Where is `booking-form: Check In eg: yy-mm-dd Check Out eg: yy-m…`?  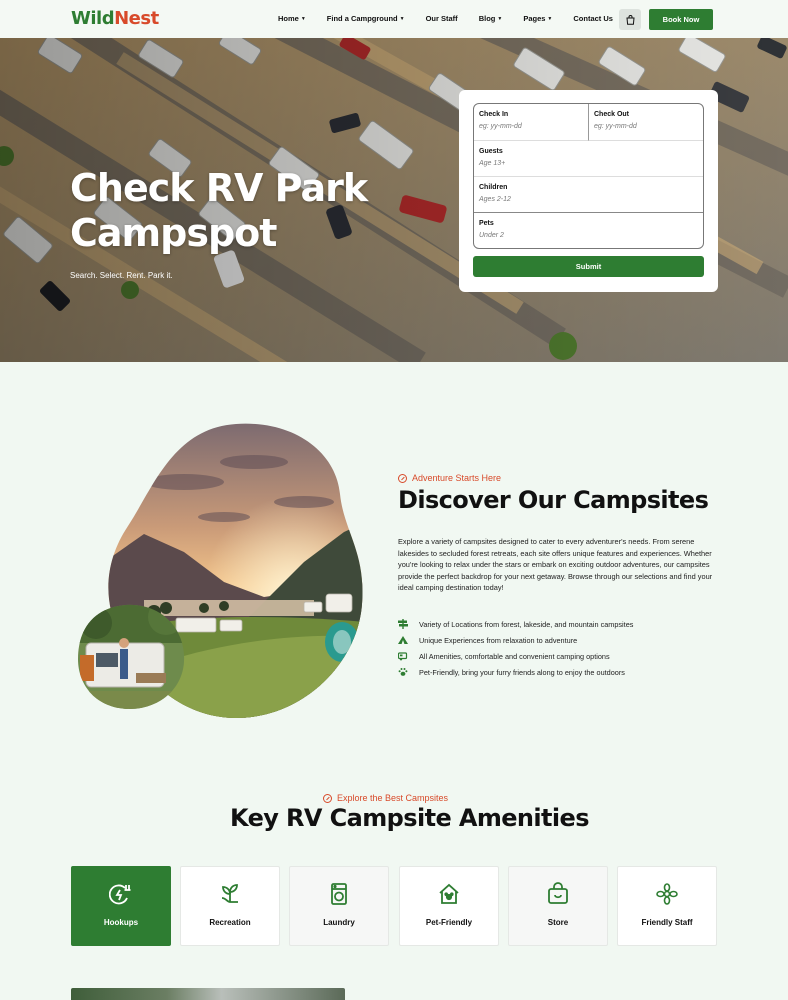 booking-form: Check In eg: yy-mm-dd Check Out eg: yy-m… is located at coordinates (588, 191).